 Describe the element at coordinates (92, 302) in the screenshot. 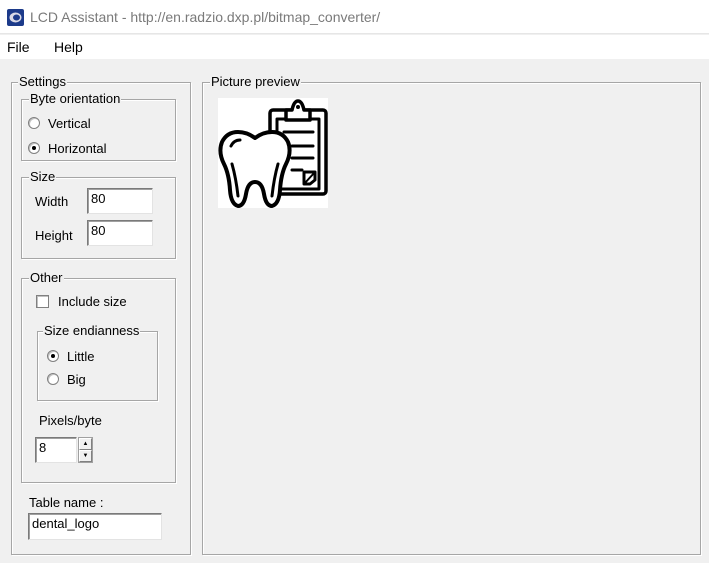

I see `include-size-label: Include size` at that location.